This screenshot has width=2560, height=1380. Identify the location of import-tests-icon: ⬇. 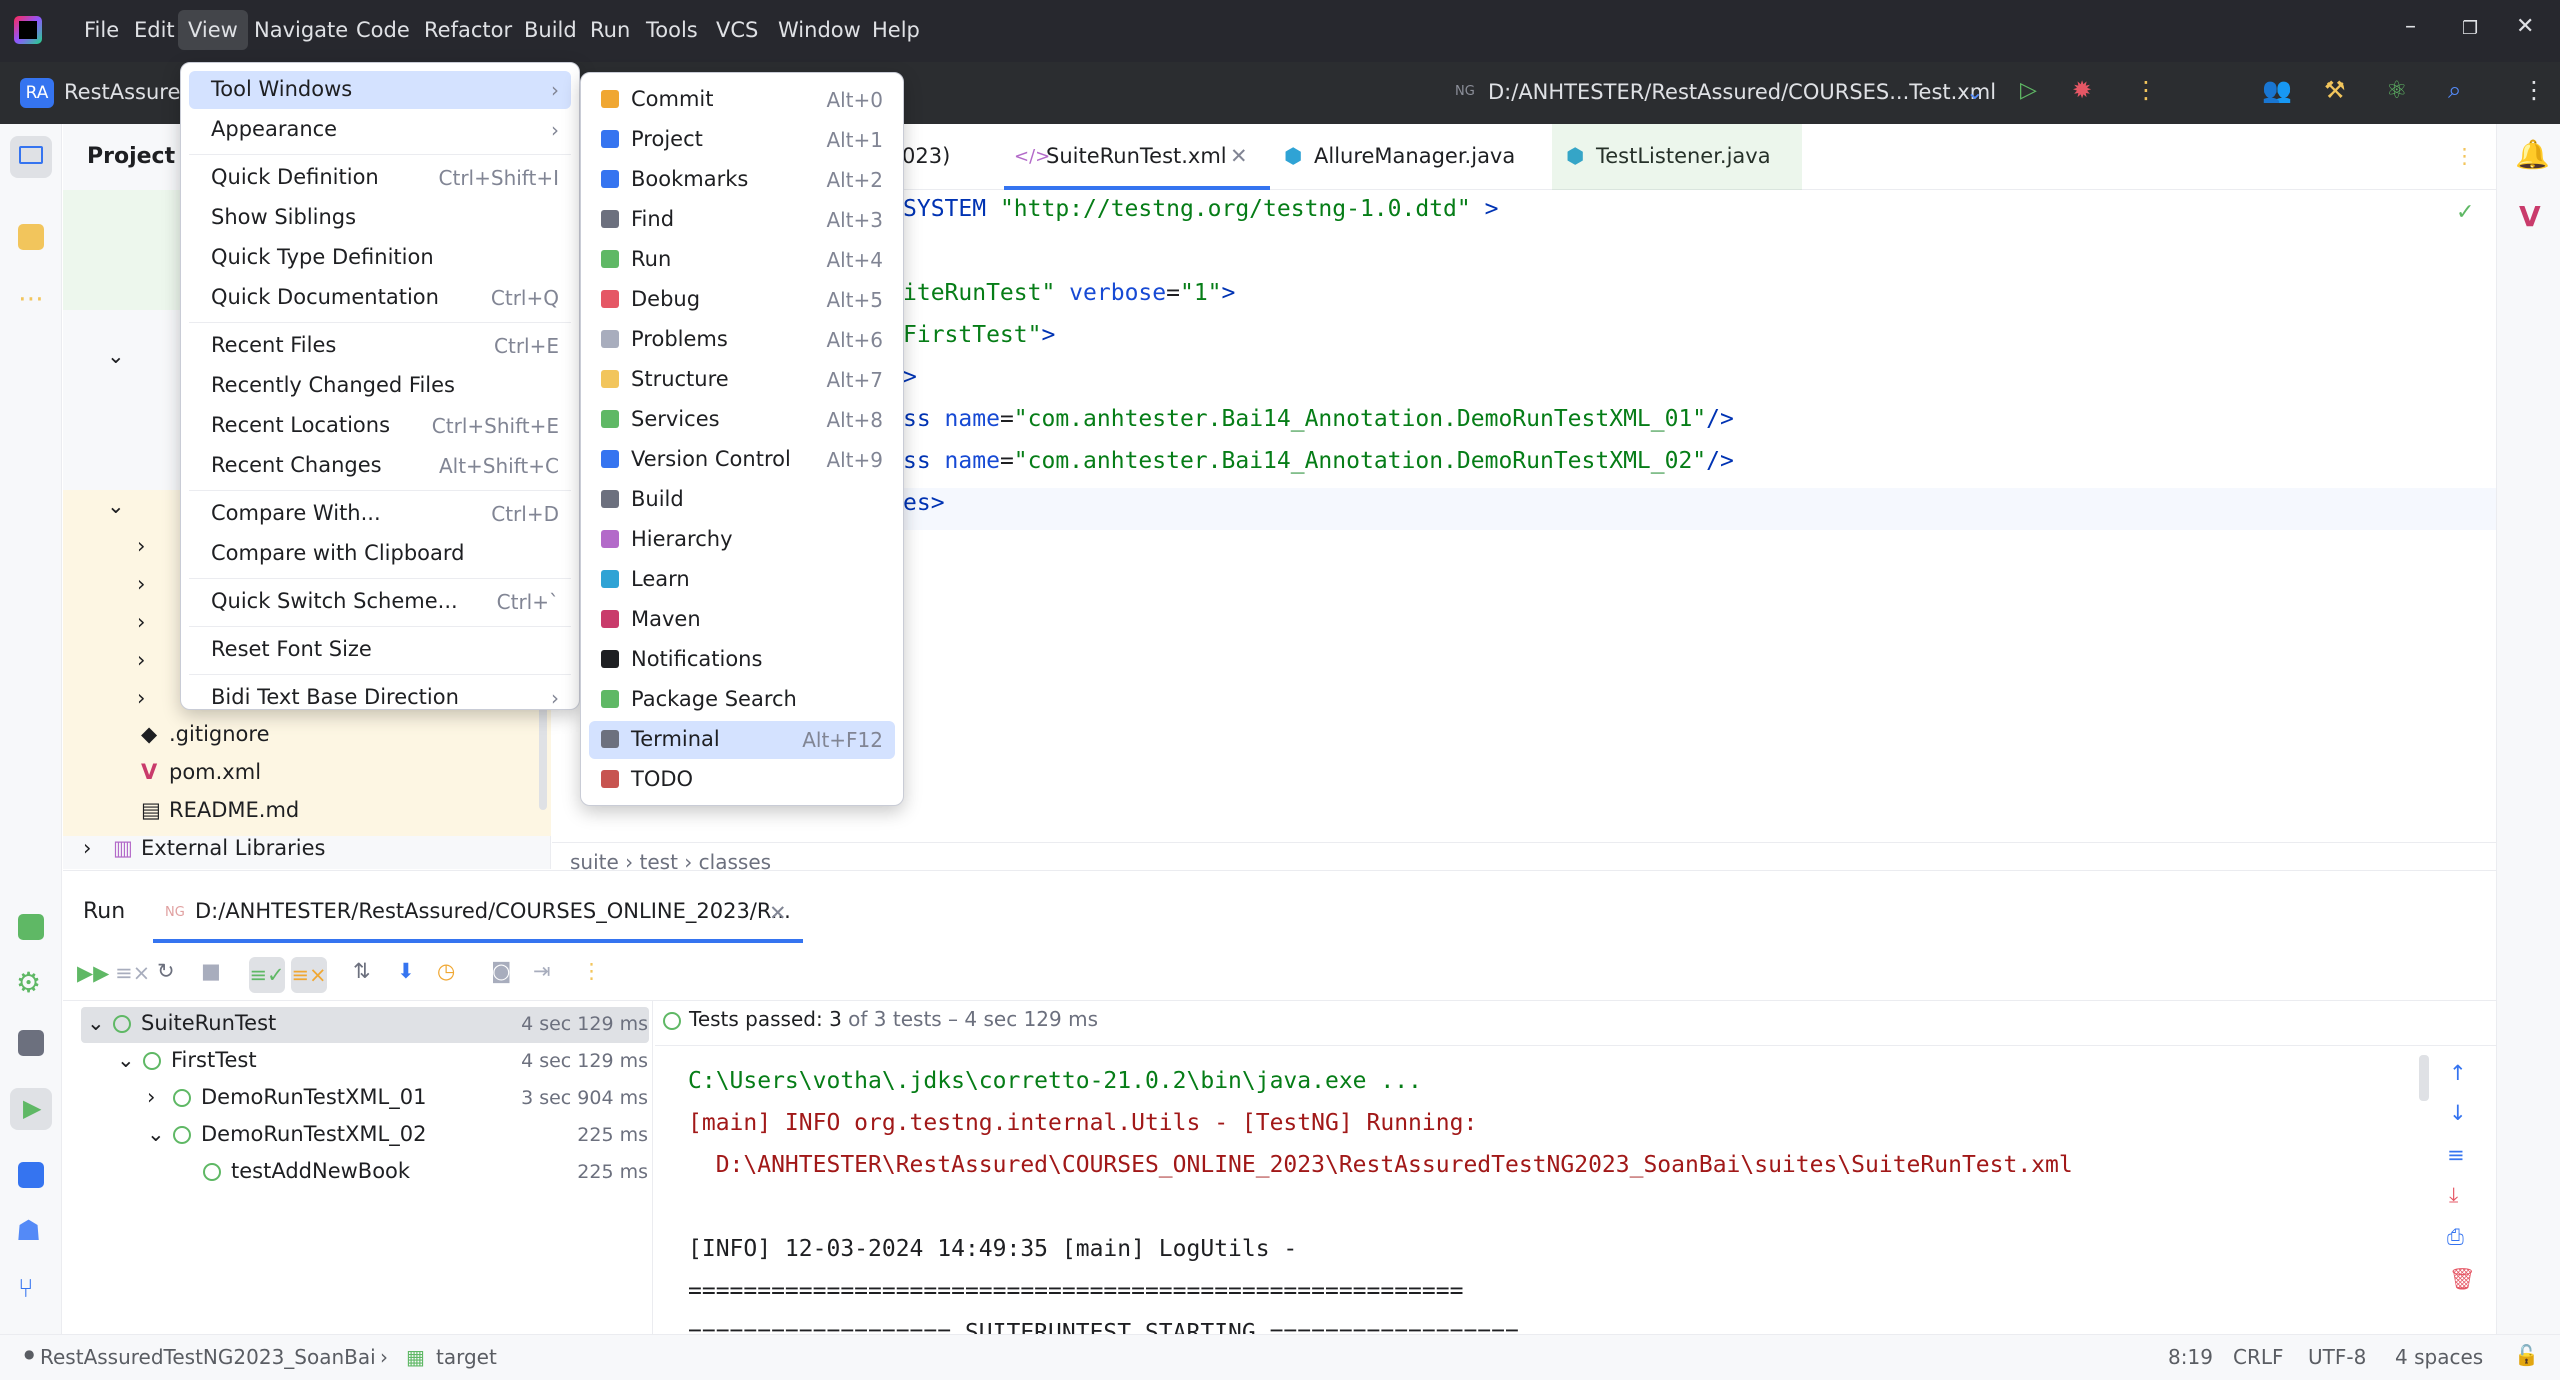
(406, 971).